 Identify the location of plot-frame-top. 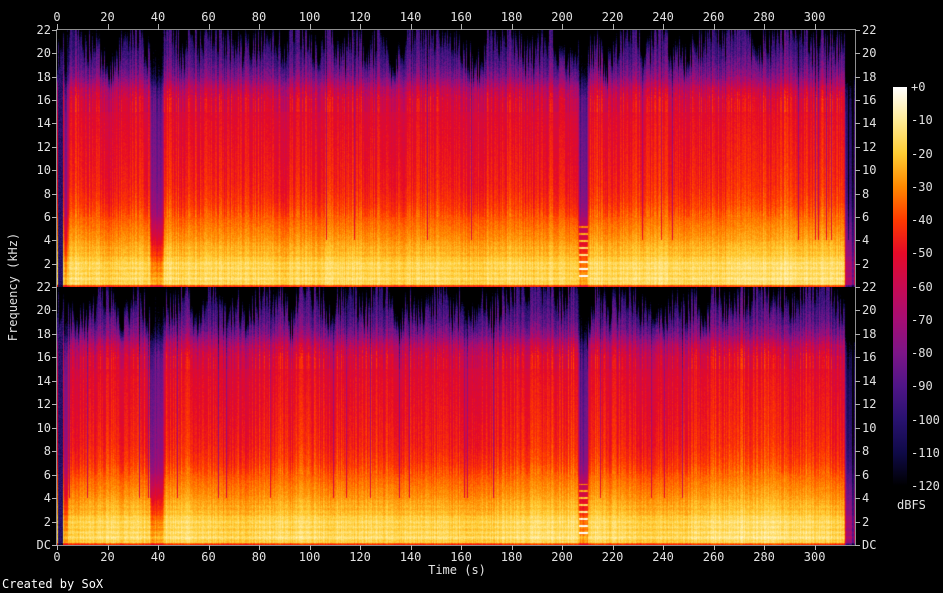
(456, 29).